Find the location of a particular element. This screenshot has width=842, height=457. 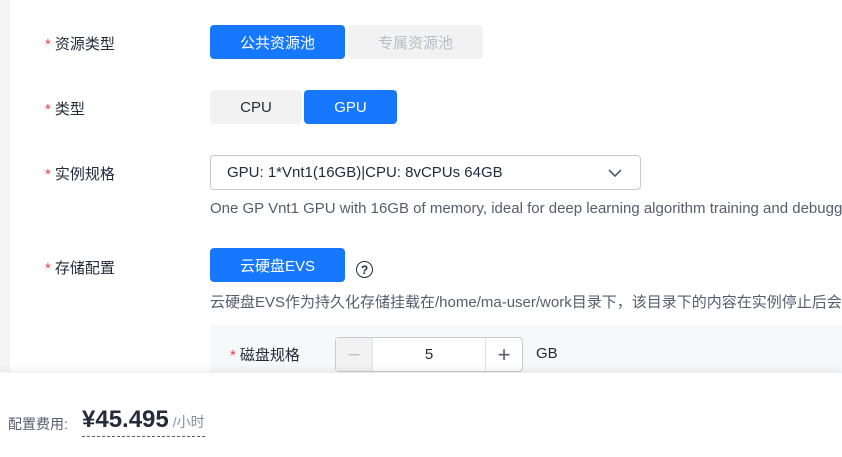

instance-spec-select: GPU: 1*Vnt1(16GB)|CPU: 8vCPUs 64GB is located at coordinates (425, 172).